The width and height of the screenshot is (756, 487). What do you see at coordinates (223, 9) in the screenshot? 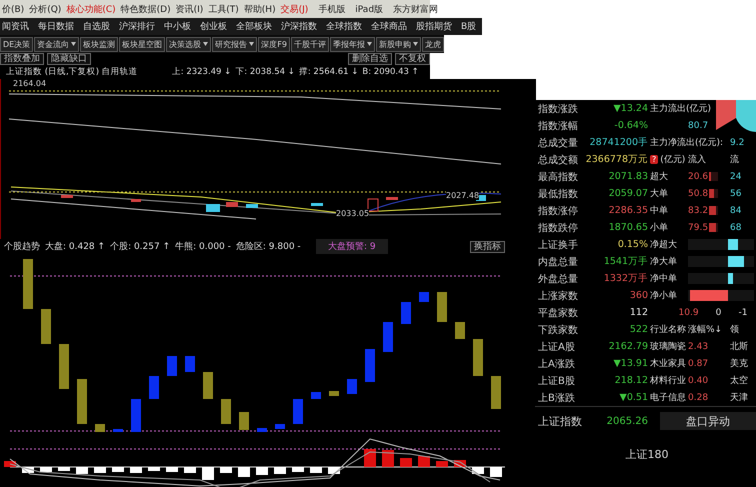
I see `menu-item: 工具(T)` at bounding box center [223, 9].